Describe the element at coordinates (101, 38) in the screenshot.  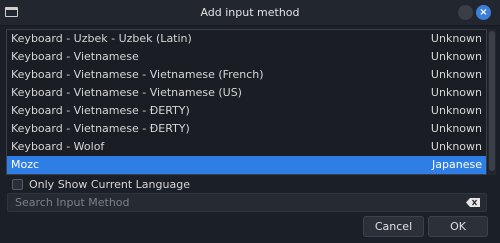
I see `input-method-name: Keyboard - Uzbek - Uzbek (Latin)` at that location.